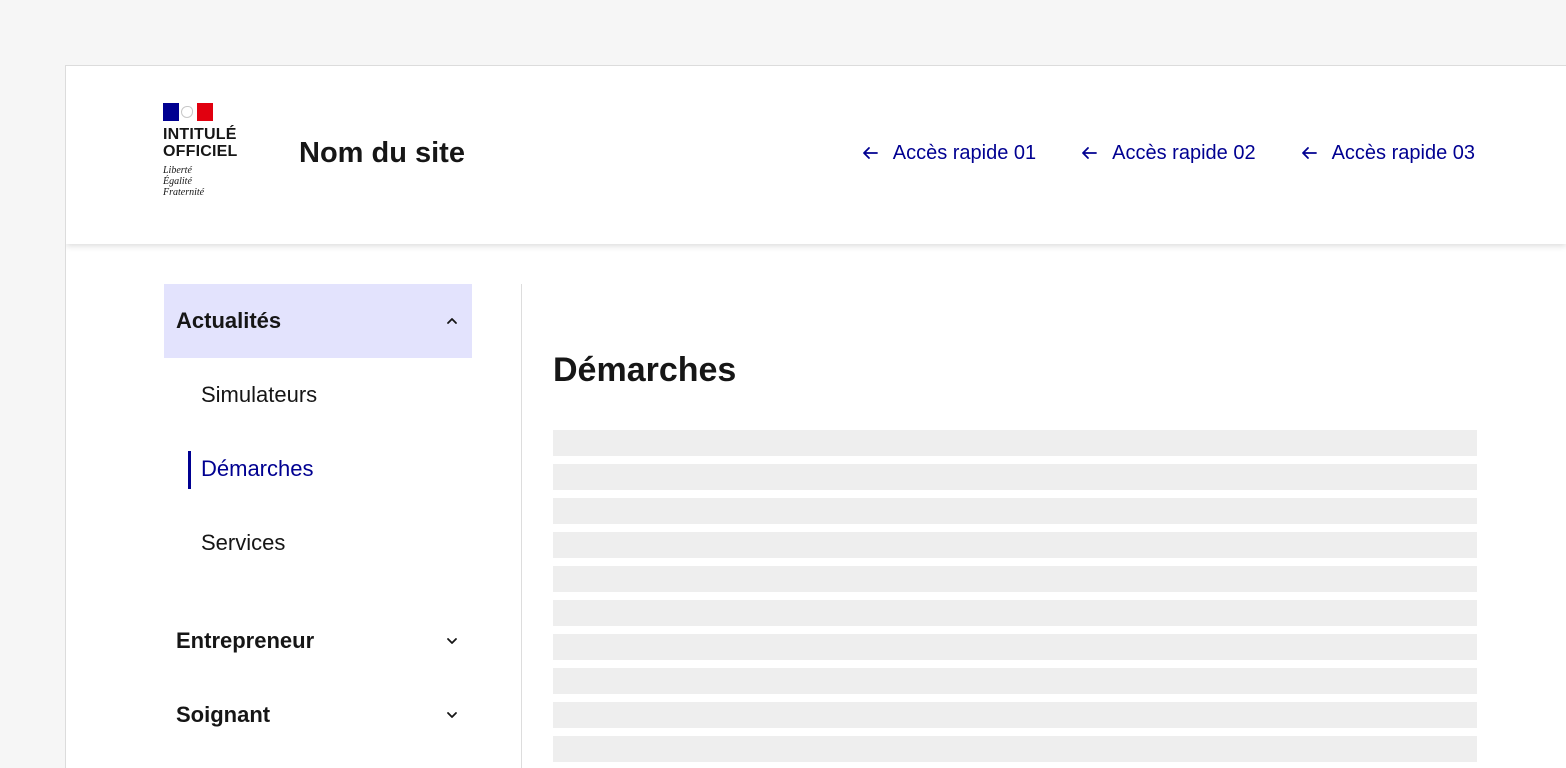 This screenshot has width=1566, height=768. What do you see at coordinates (318, 592) in the screenshot?
I see `sidemenu-spacer` at bounding box center [318, 592].